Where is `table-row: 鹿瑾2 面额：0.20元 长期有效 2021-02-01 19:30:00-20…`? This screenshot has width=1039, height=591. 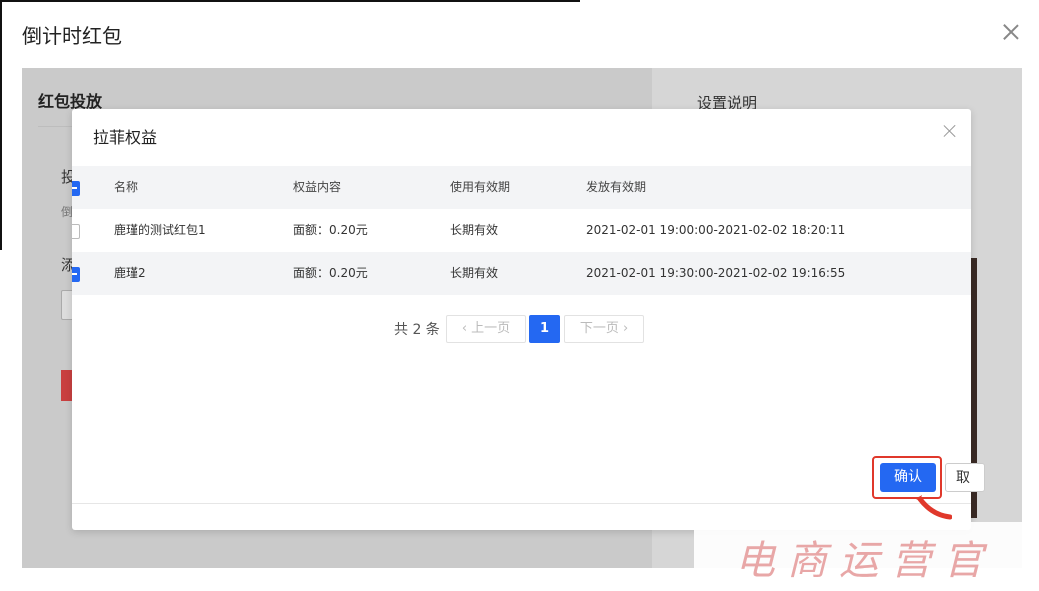 table-row: 鹿瑾2 面额：0.20元 长期有效 2021-02-01 19:30:00-20… is located at coordinates (521, 273).